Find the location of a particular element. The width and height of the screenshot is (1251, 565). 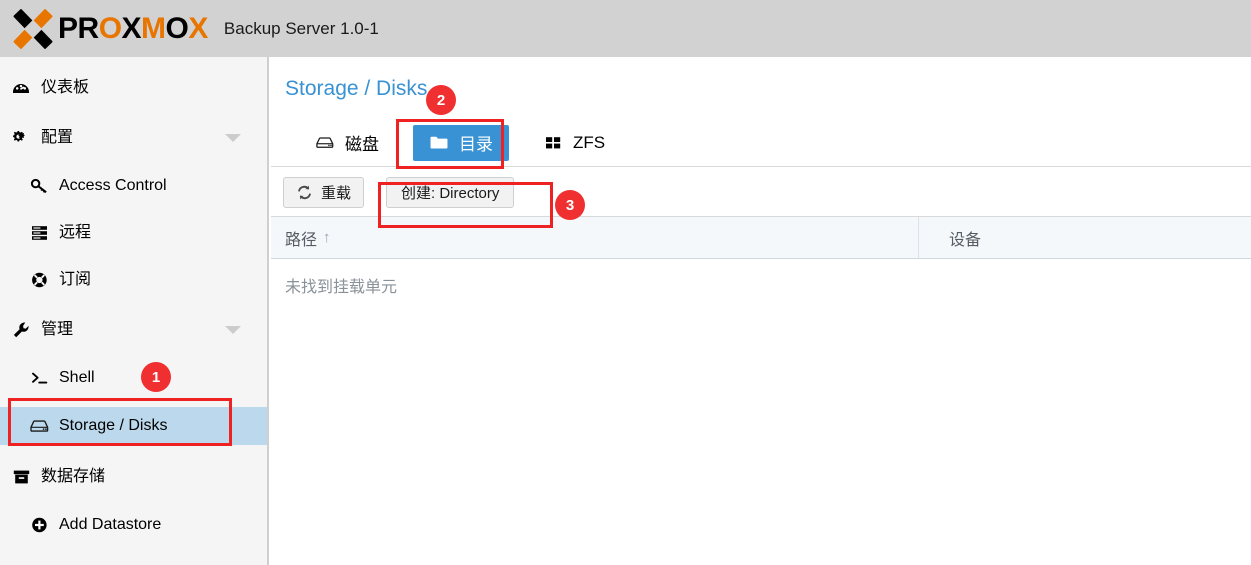

sidebar-item-label: 配置 is located at coordinates (57, 137).